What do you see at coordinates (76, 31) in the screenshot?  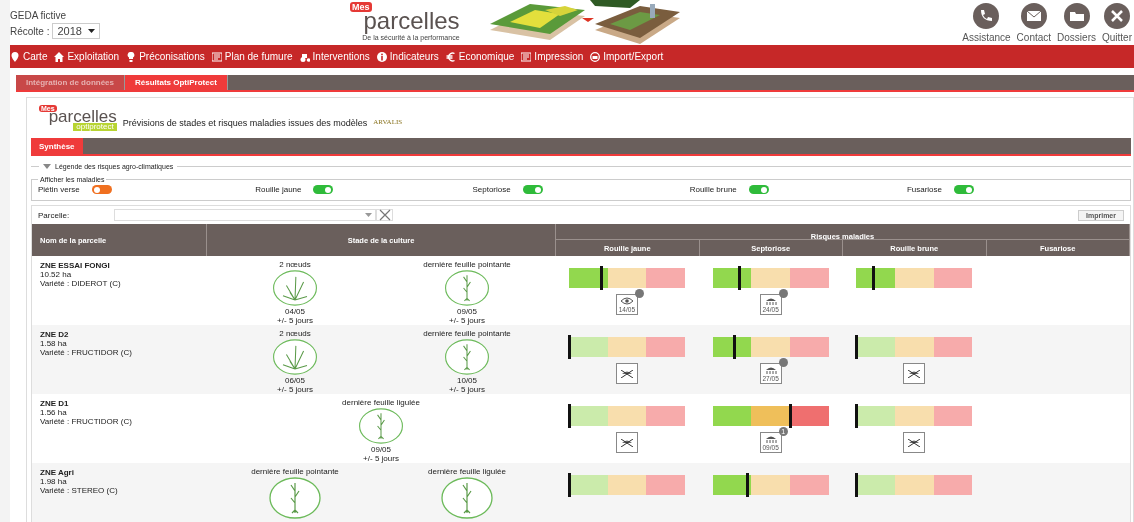 I see `harvest-select: 2018` at bounding box center [76, 31].